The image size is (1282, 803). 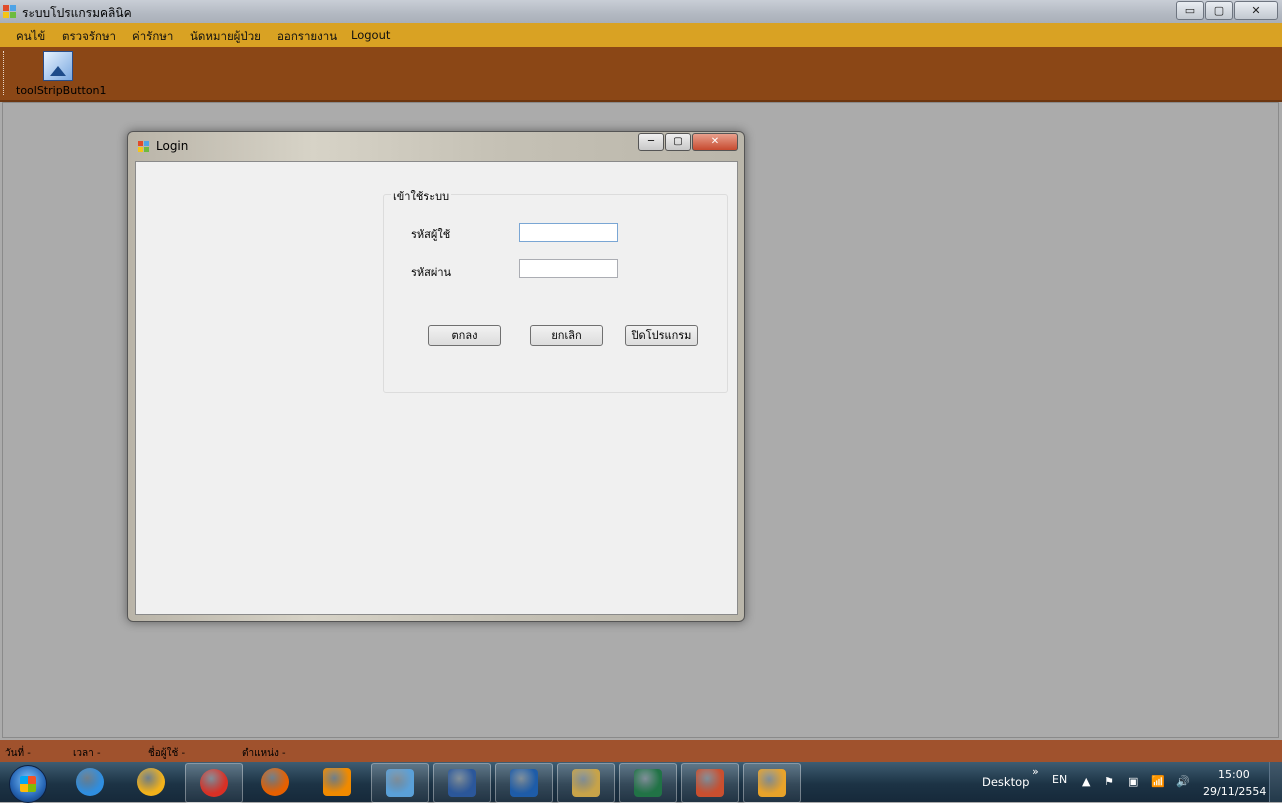 I want to click on window-title: ระบบโปรแกรมคลินิค, so click(x=77, y=13).